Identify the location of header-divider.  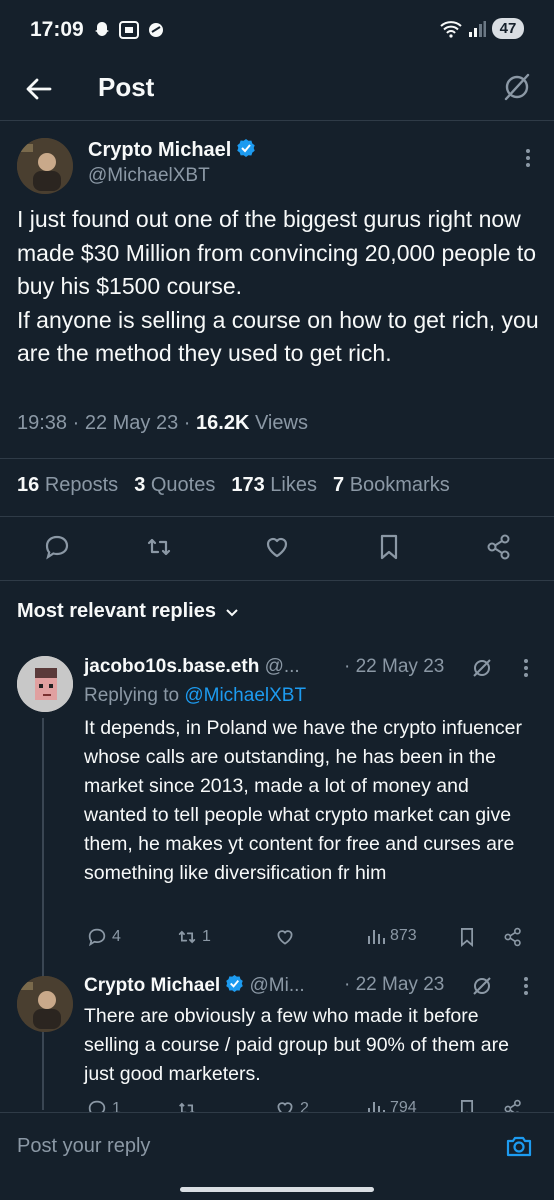
(277, 120).